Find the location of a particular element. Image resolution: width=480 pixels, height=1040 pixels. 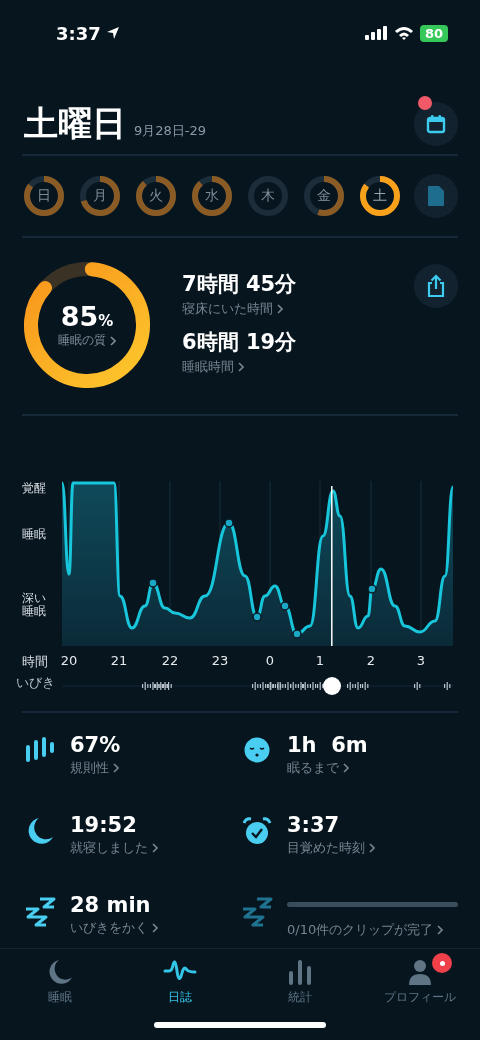

stat-link: 0/10件のクリップが完了 is located at coordinates (372, 930).